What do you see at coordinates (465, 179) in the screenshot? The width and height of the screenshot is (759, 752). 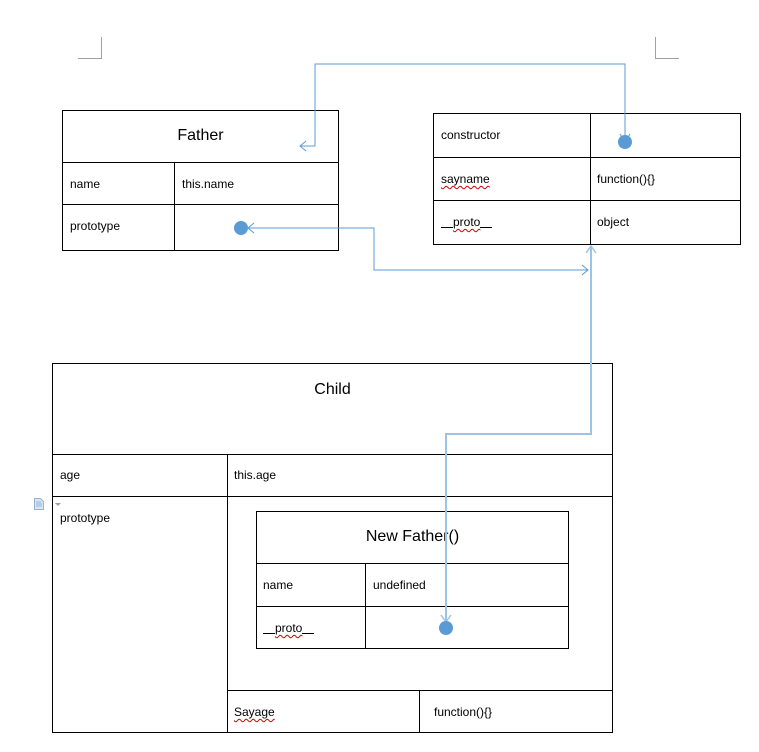 I see `sayname-key: sayname` at bounding box center [465, 179].